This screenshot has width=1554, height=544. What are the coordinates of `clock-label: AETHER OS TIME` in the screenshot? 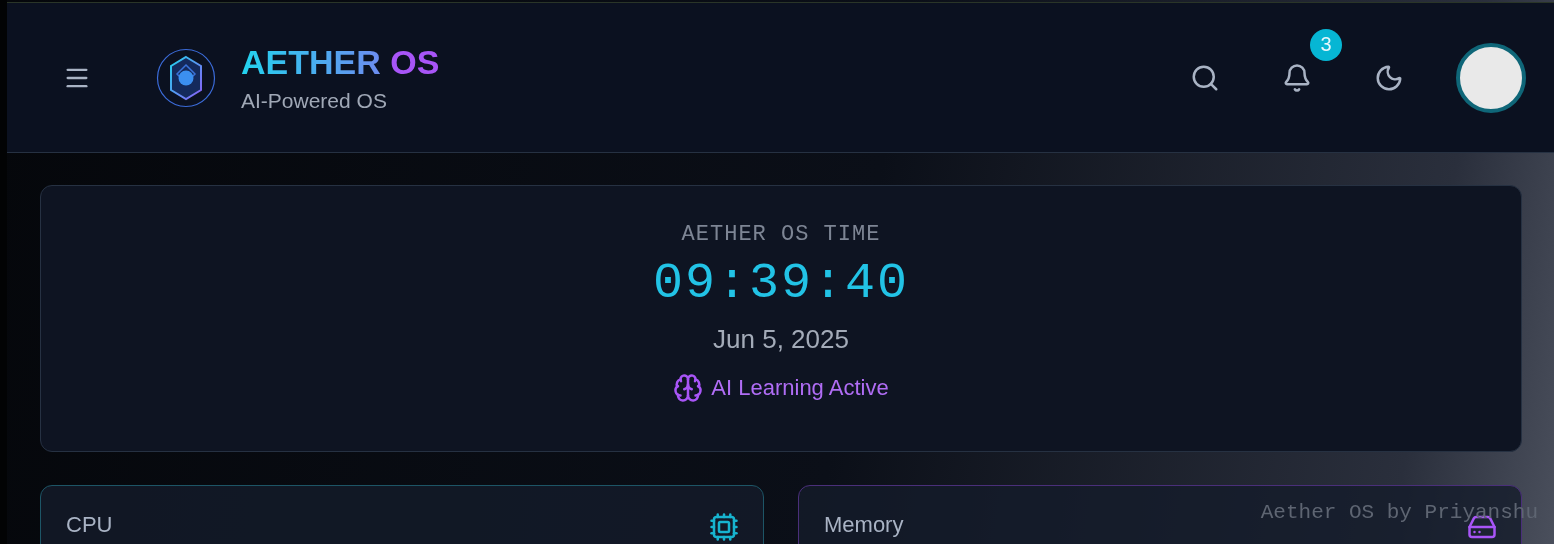 It's located at (781, 234).